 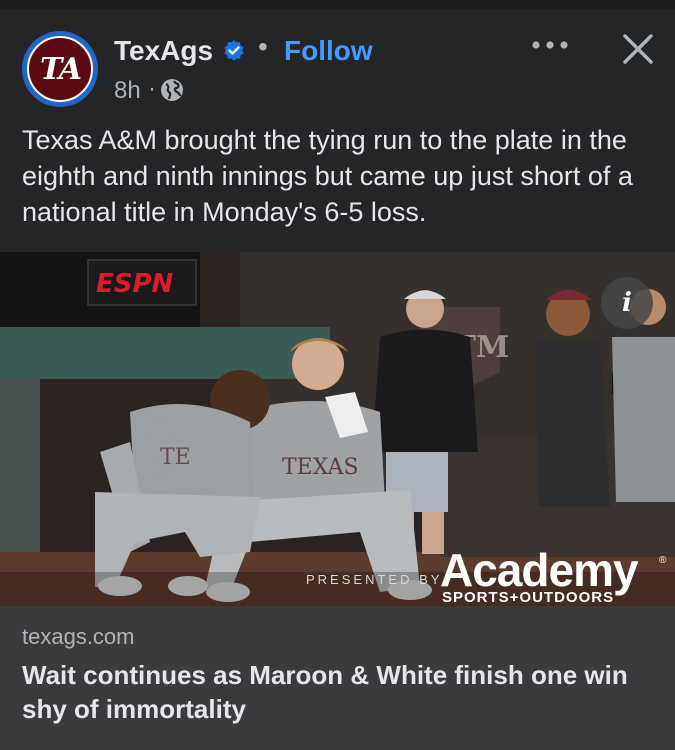 What do you see at coordinates (78, 636) in the screenshot?
I see `link-domain: texags.com` at bounding box center [78, 636].